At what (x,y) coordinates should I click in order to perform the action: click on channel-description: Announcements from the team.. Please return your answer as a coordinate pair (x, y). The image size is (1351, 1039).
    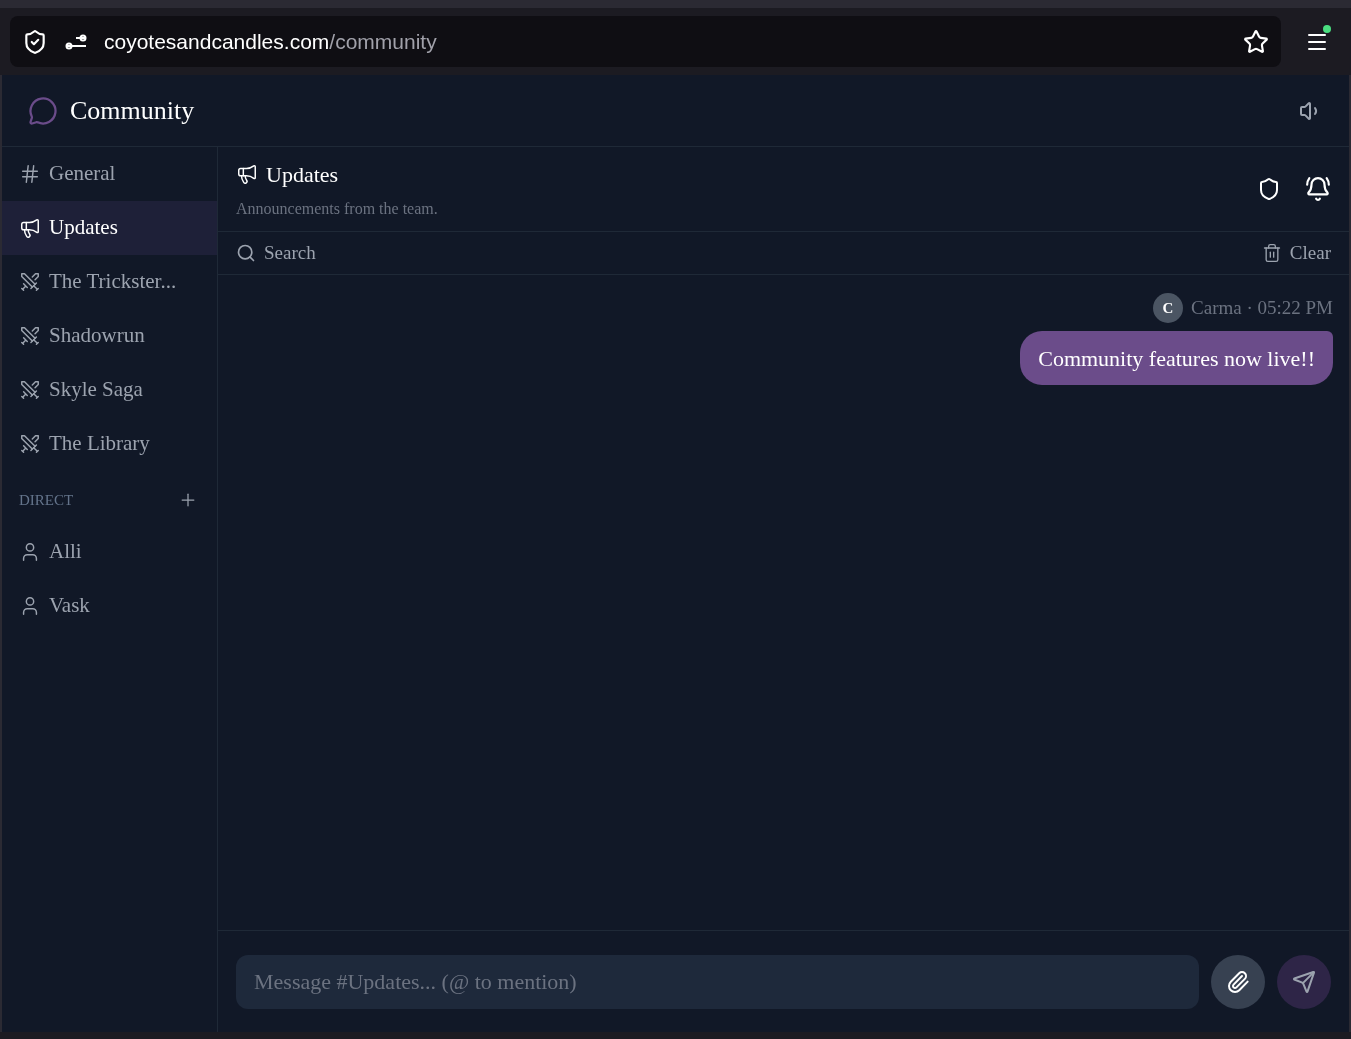
    Looking at the image, I should click on (337, 208).